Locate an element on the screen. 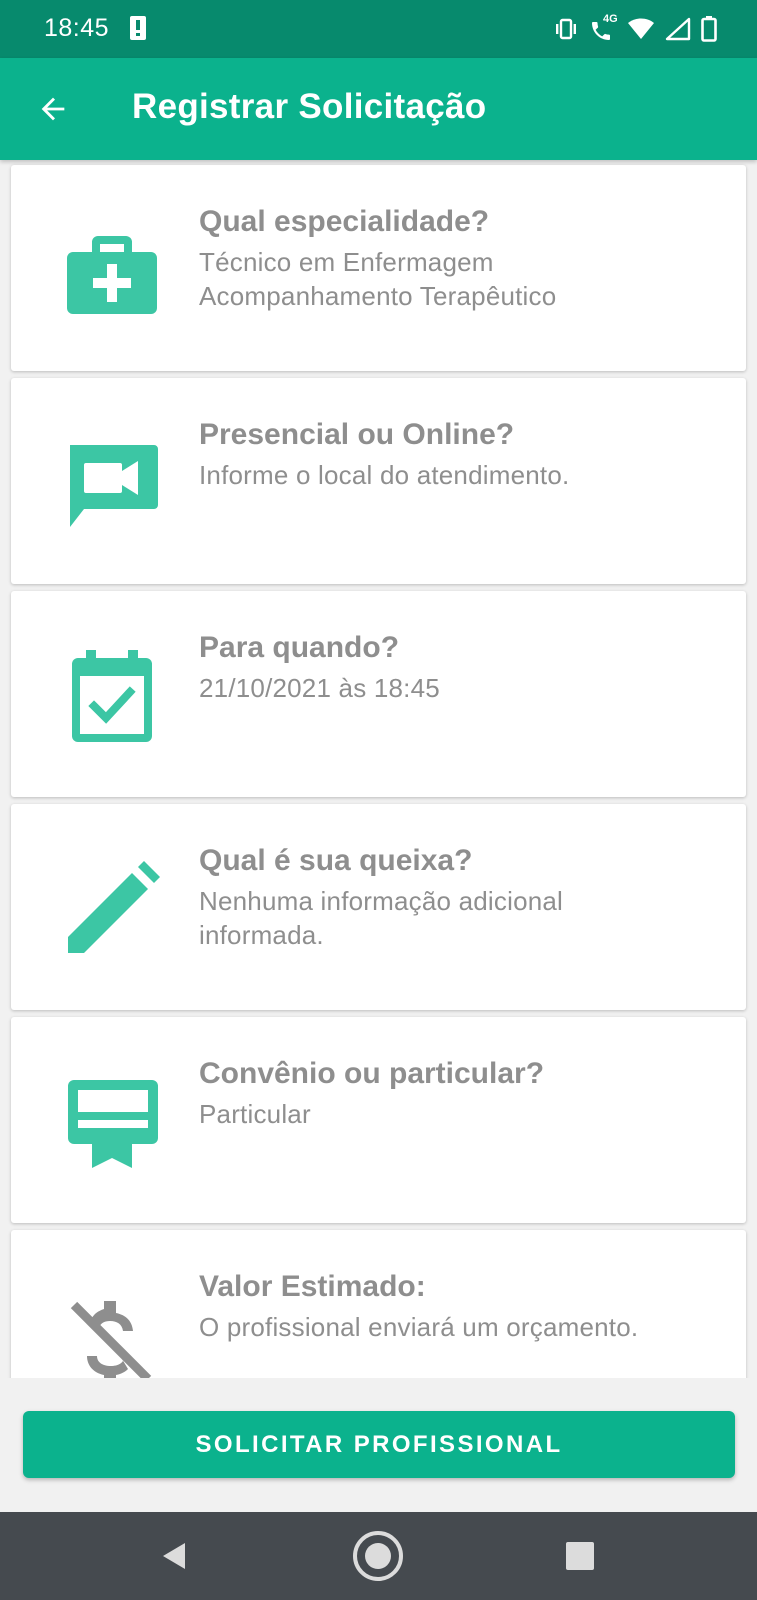 This screenshot has height=1600, width=757. wifi-calling-icon: 4G is located at coordinates (603, 28).